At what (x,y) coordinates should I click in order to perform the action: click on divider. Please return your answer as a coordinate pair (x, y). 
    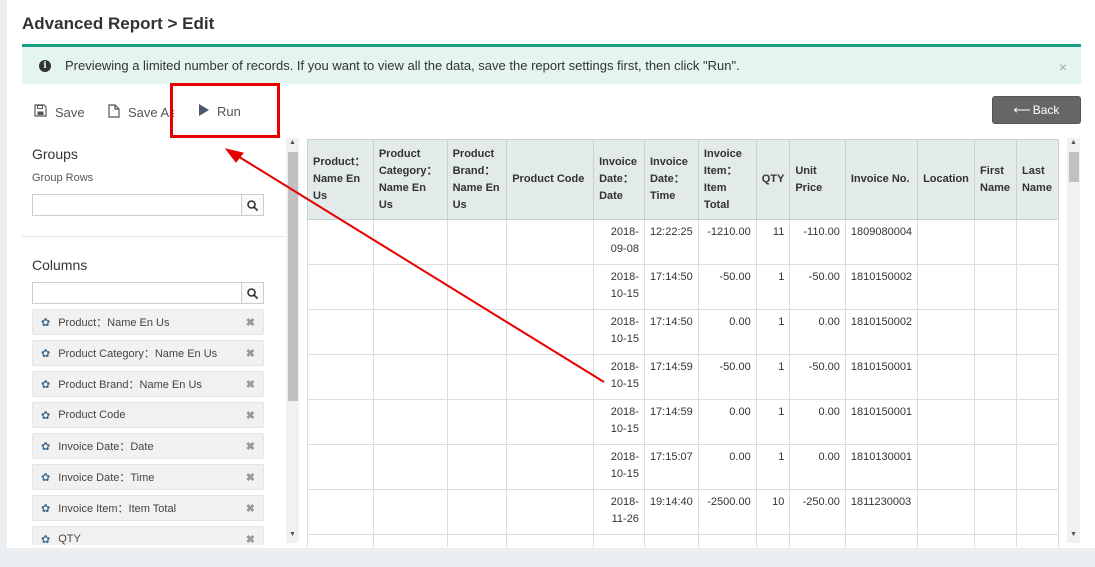
    Looking at the image, I should click on (153, 236).